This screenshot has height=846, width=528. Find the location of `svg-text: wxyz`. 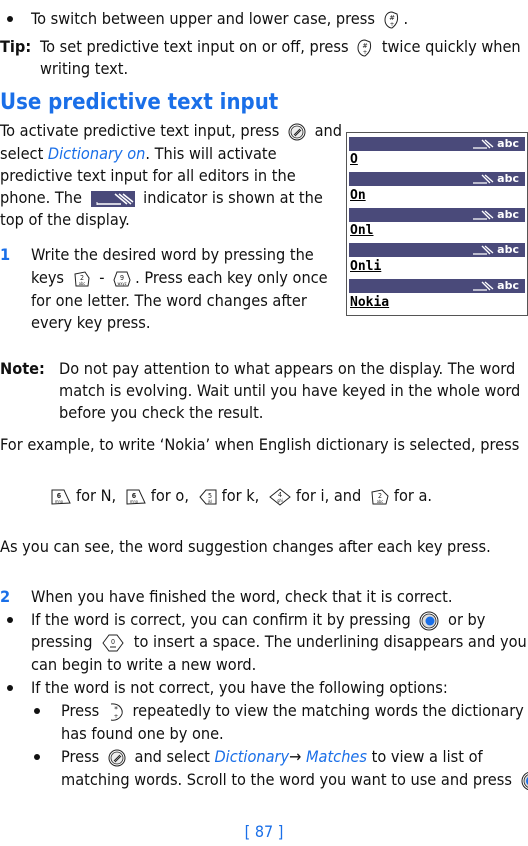

svg-text: wxyz is located at coordinates (122, 283).